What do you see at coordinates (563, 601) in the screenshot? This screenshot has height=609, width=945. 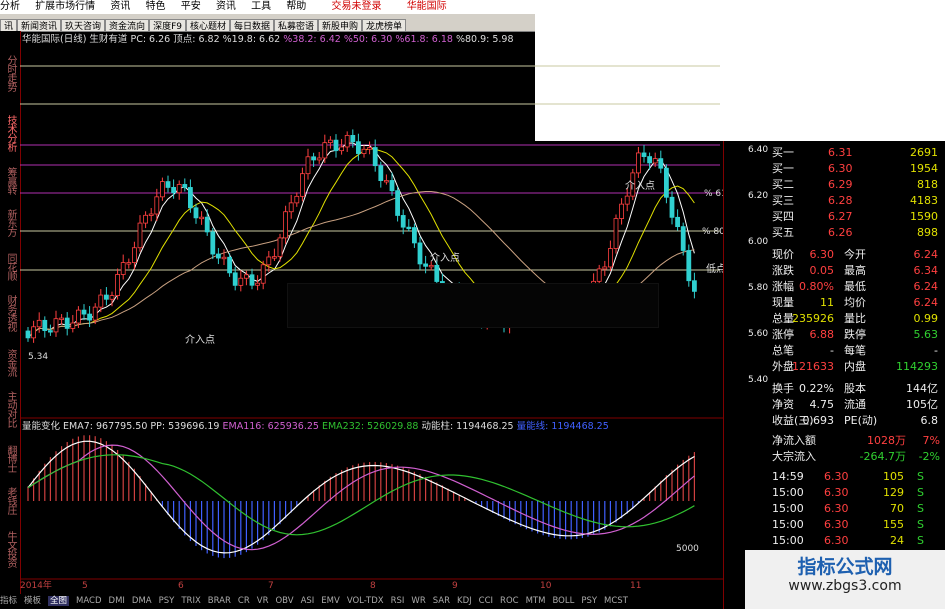 I see `indicator-tab: BOLL` at bounding box center [563, 601].